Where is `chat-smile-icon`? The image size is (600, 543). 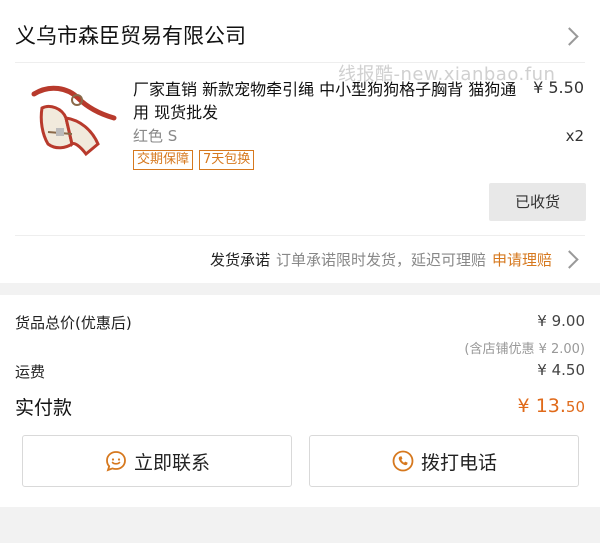 chat-smile-icon is located at coordinates (116, 461).